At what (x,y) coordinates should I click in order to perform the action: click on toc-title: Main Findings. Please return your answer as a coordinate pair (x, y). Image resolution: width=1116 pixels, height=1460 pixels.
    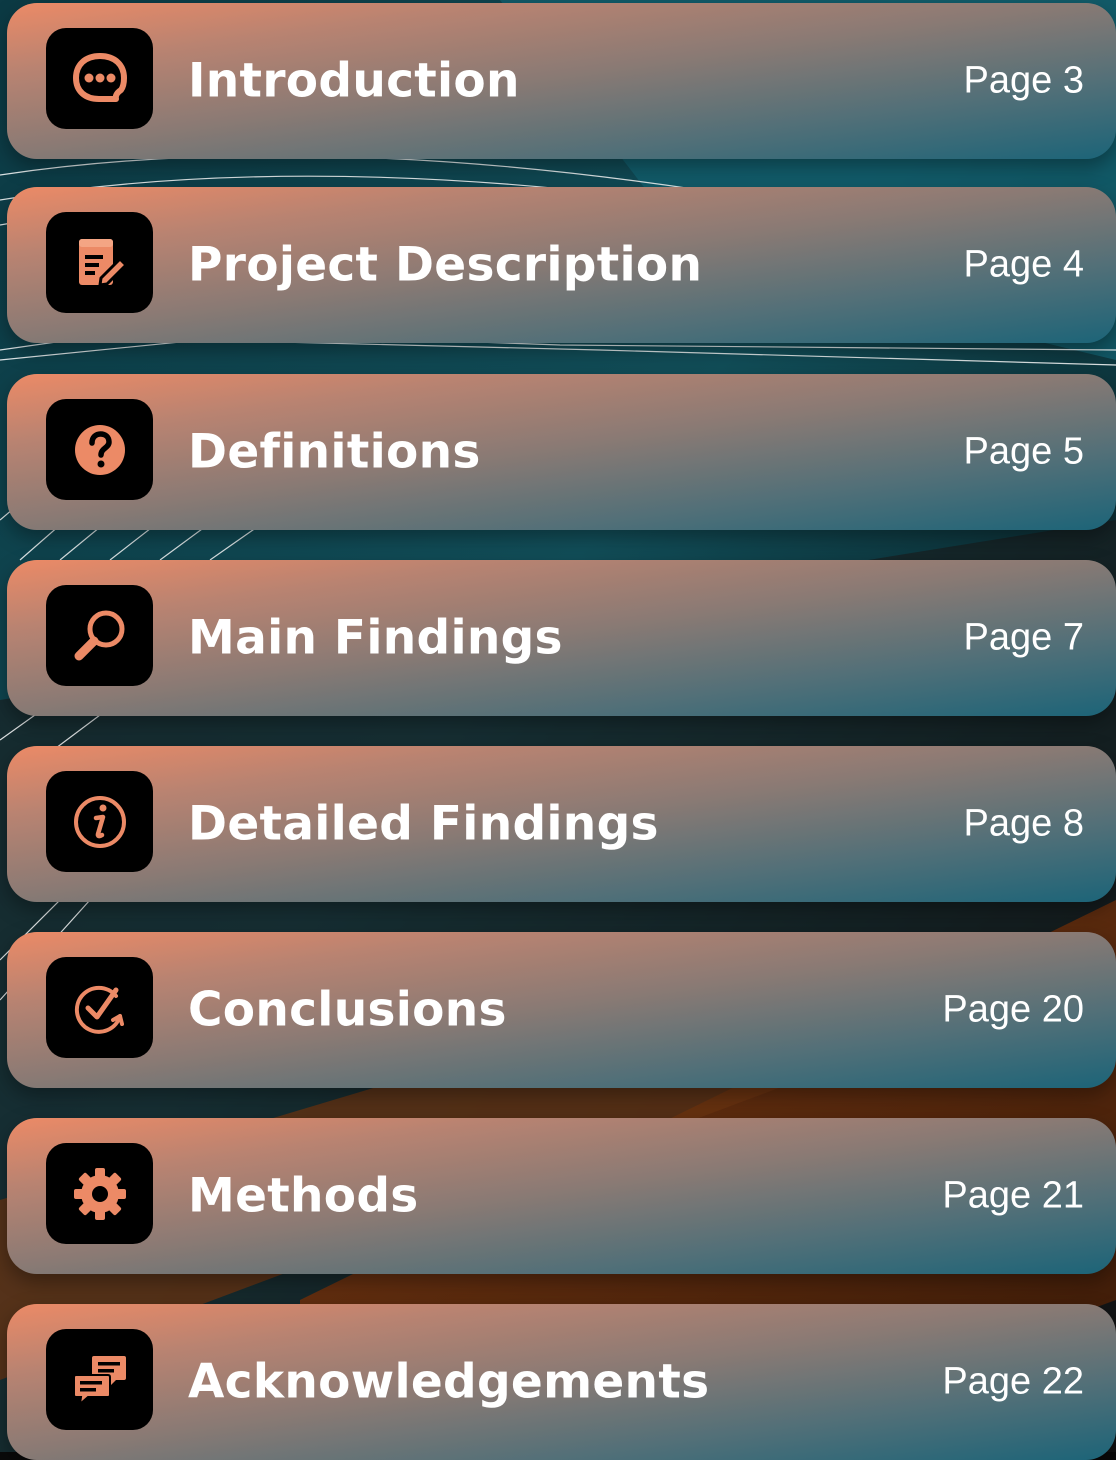
    Looking at the image, I should click on (375, 638).